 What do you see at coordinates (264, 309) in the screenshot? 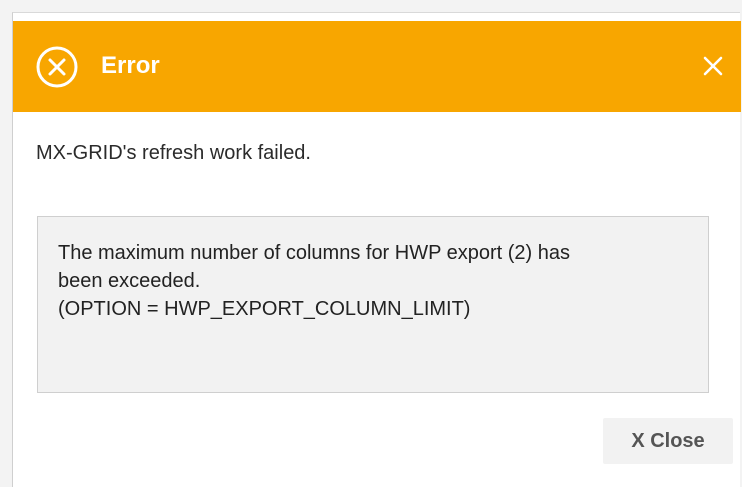
I see `error-detail-line: (OPTION = HWP_EXPORT_COLUMN_LIMIT)` at bounding box center [264, 309].